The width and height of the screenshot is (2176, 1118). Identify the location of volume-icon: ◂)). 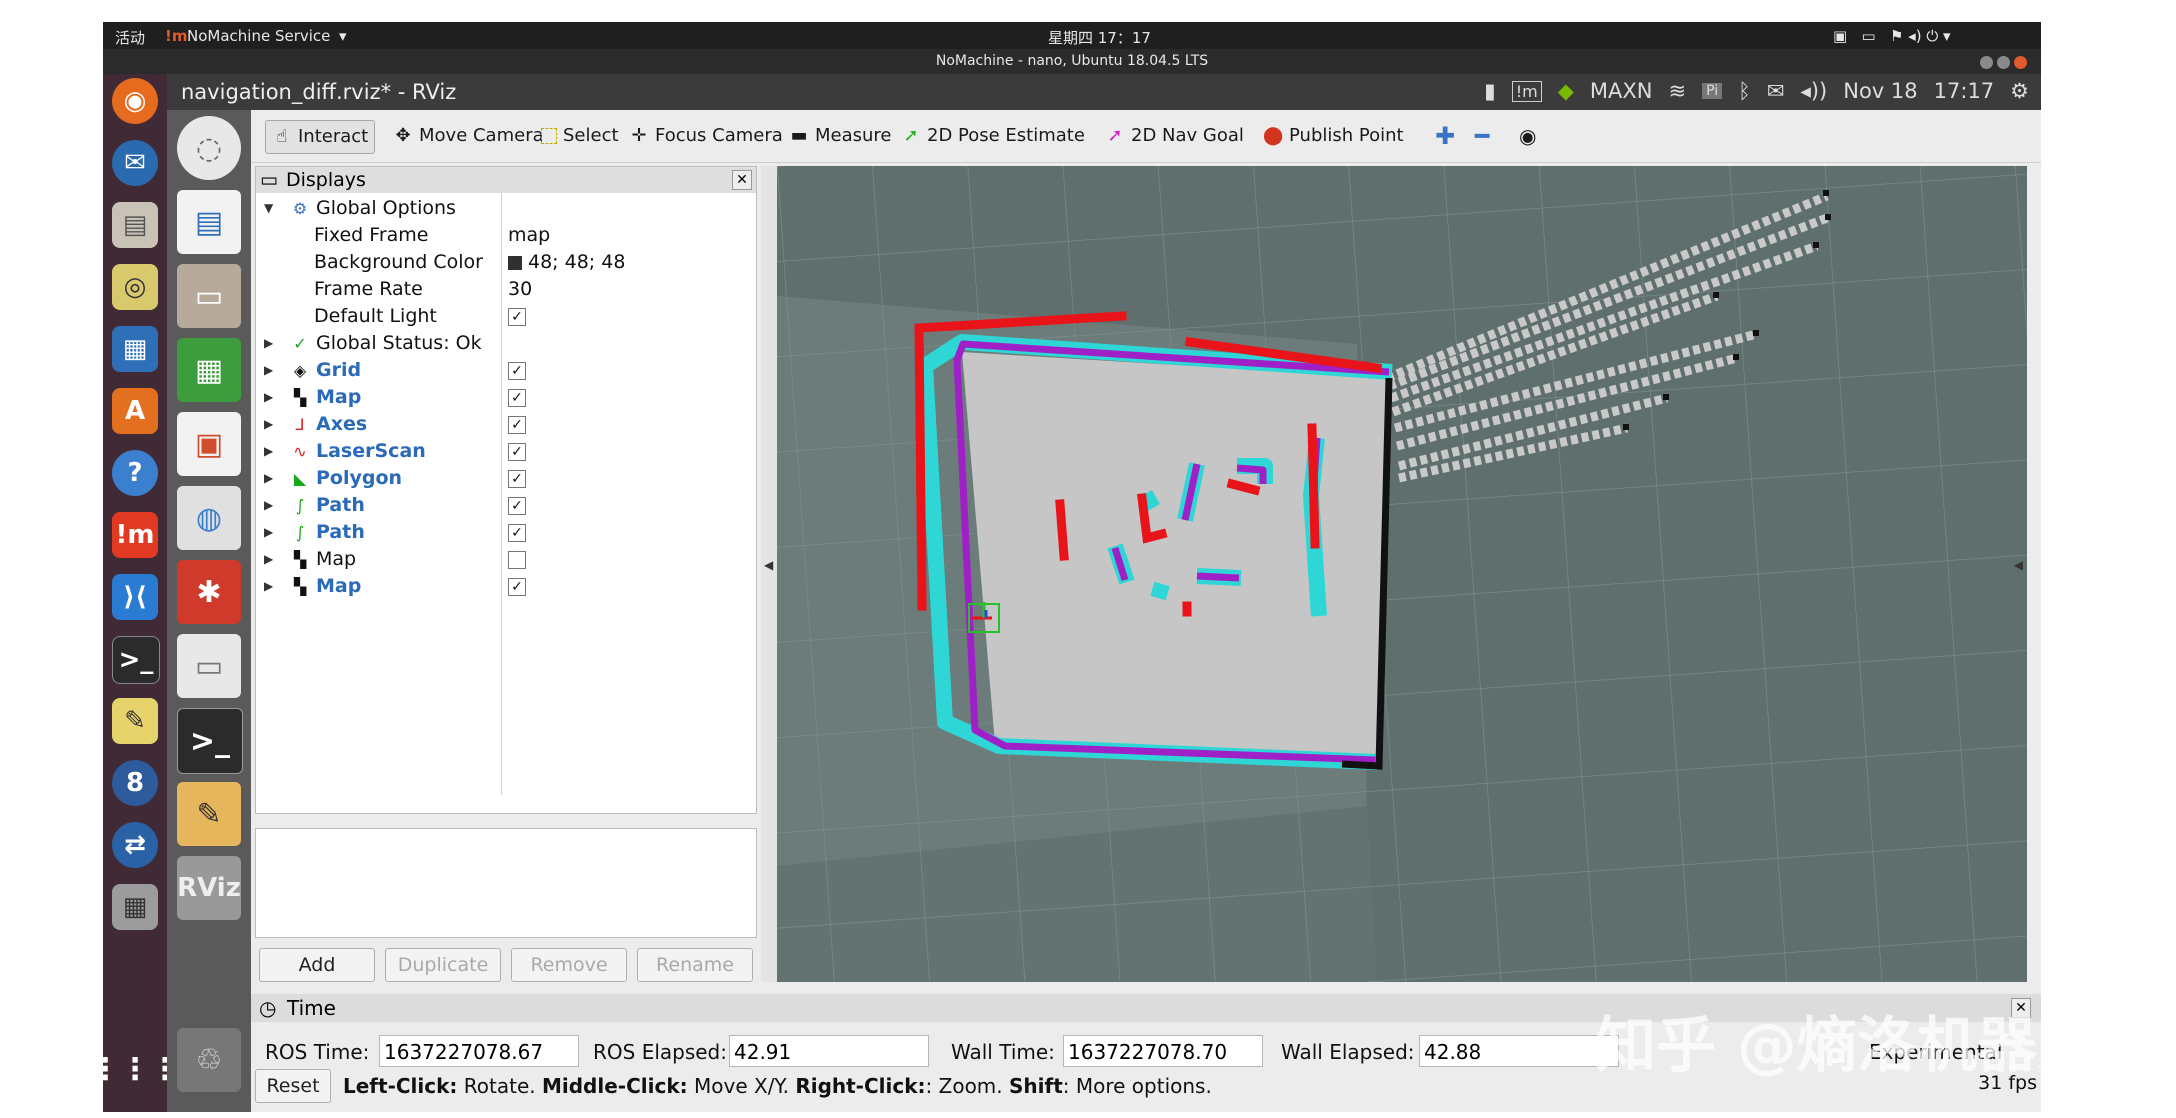
(1813, 91).